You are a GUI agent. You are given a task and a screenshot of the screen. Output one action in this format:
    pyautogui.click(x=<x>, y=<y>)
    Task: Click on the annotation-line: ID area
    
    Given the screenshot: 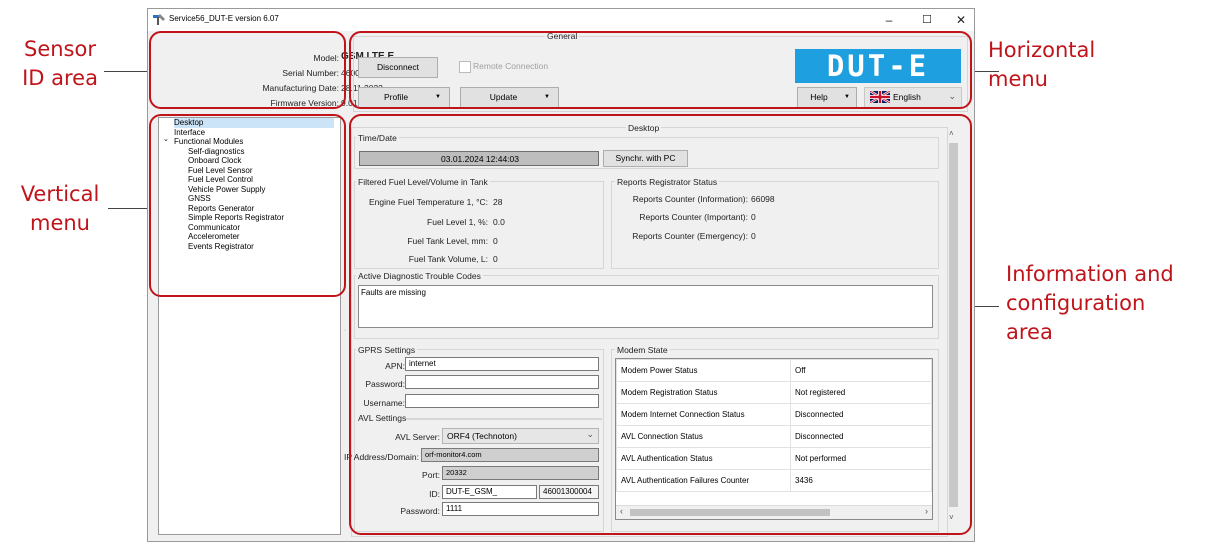 What is the action you would take?
    pyautogui.click(x=60, y=78)
    